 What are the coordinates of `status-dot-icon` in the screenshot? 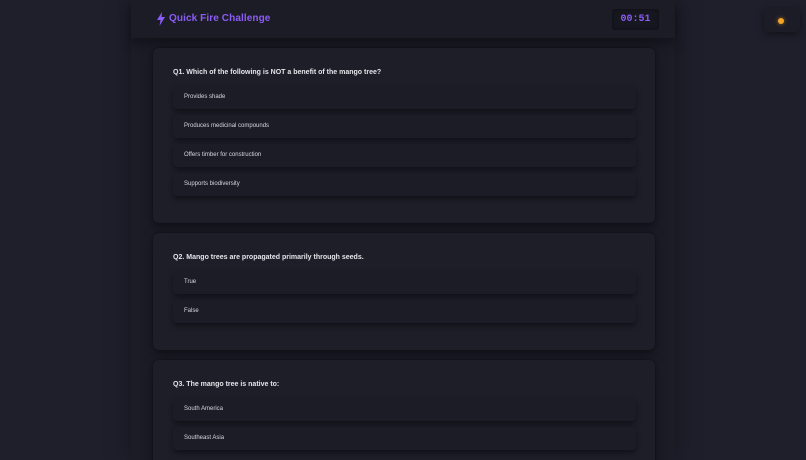 It's located at (781, 21).